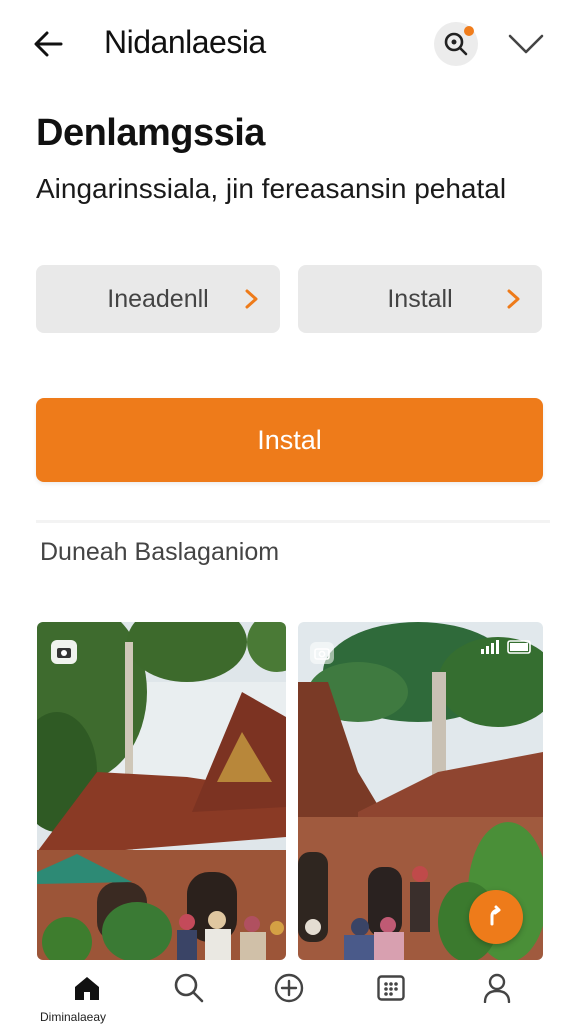 The width and height of the screenshot is (576, 1024). What do you see at coordinates (160, 552) in the screenshot?
I see `section-label: Duneah Baslaganiom` at bounding box center [160, 552].